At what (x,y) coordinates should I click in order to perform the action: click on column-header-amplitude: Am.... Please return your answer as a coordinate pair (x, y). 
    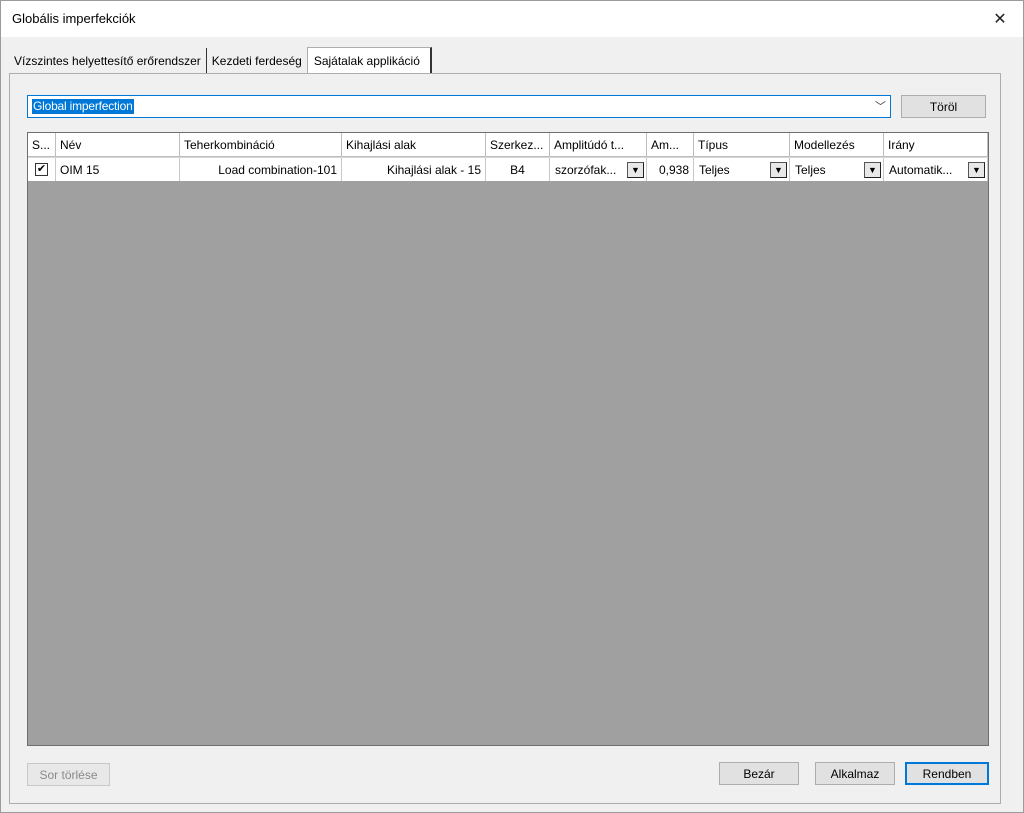
    Looking at the image, I should click on (670, 145).